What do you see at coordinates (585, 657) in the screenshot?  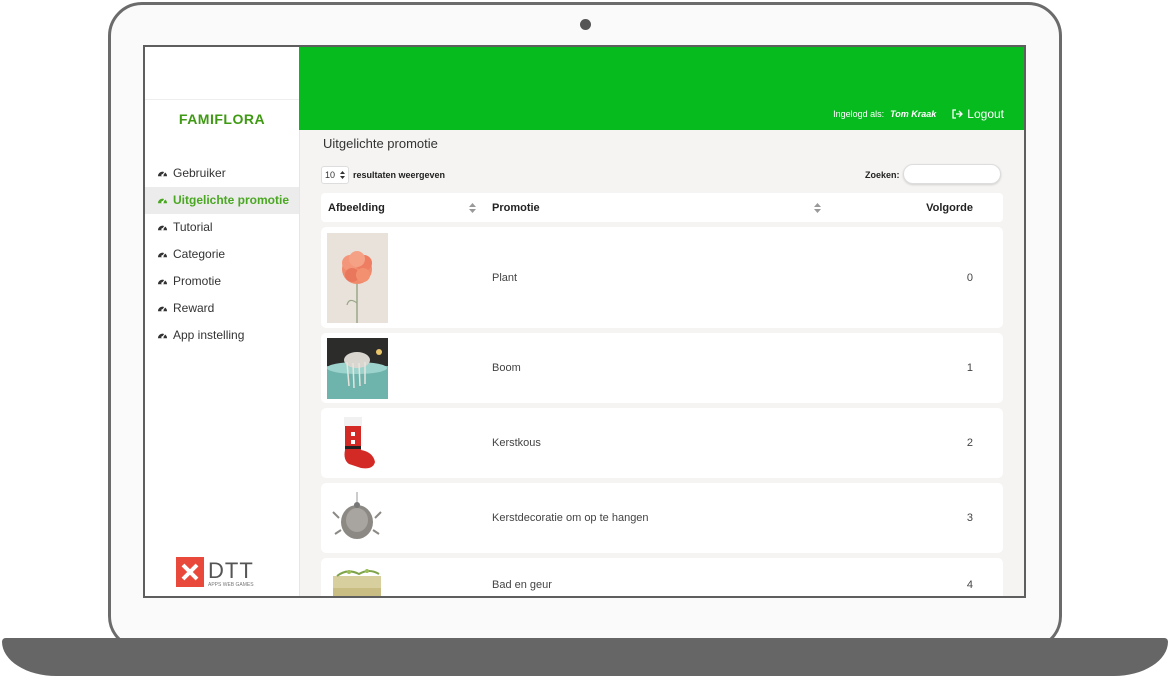 I see `laptop-base` at bounding box center [585, 657].